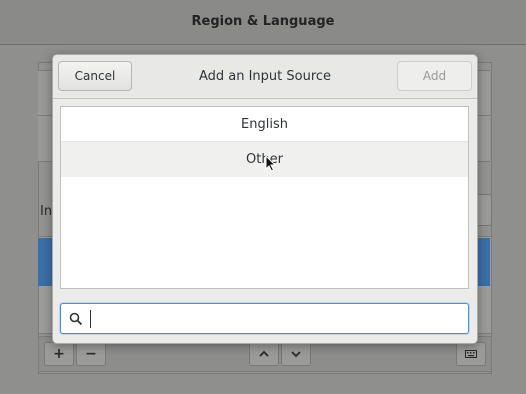 The width and height of the screenshot is (526, 394). Describe the element at coordinates (270, 163) in the screenshot. I see `mouse-pointer-icon` at that location.